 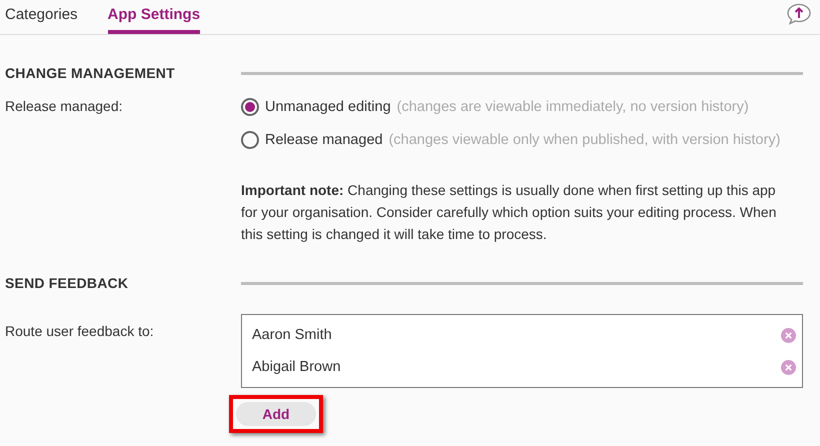 What do you see at coordinates (154, 17) in the screenshot?
I see `tab: App Settings` at bounding box center [154, 17].